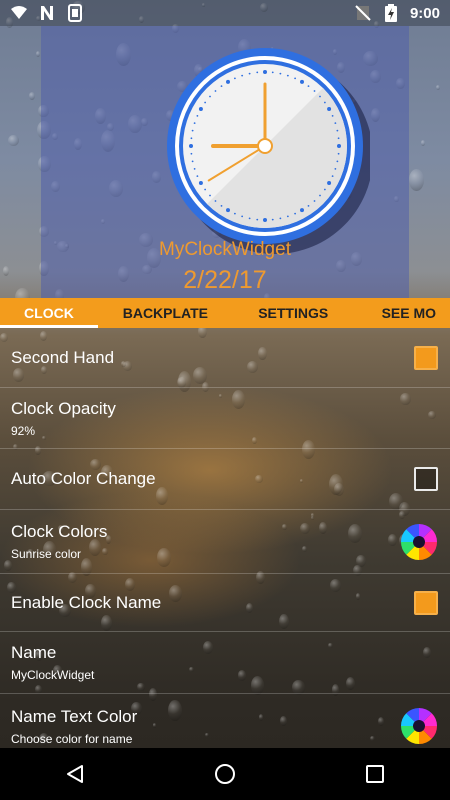  I want to click on setting-title: Second Hand, so click(63, 357).